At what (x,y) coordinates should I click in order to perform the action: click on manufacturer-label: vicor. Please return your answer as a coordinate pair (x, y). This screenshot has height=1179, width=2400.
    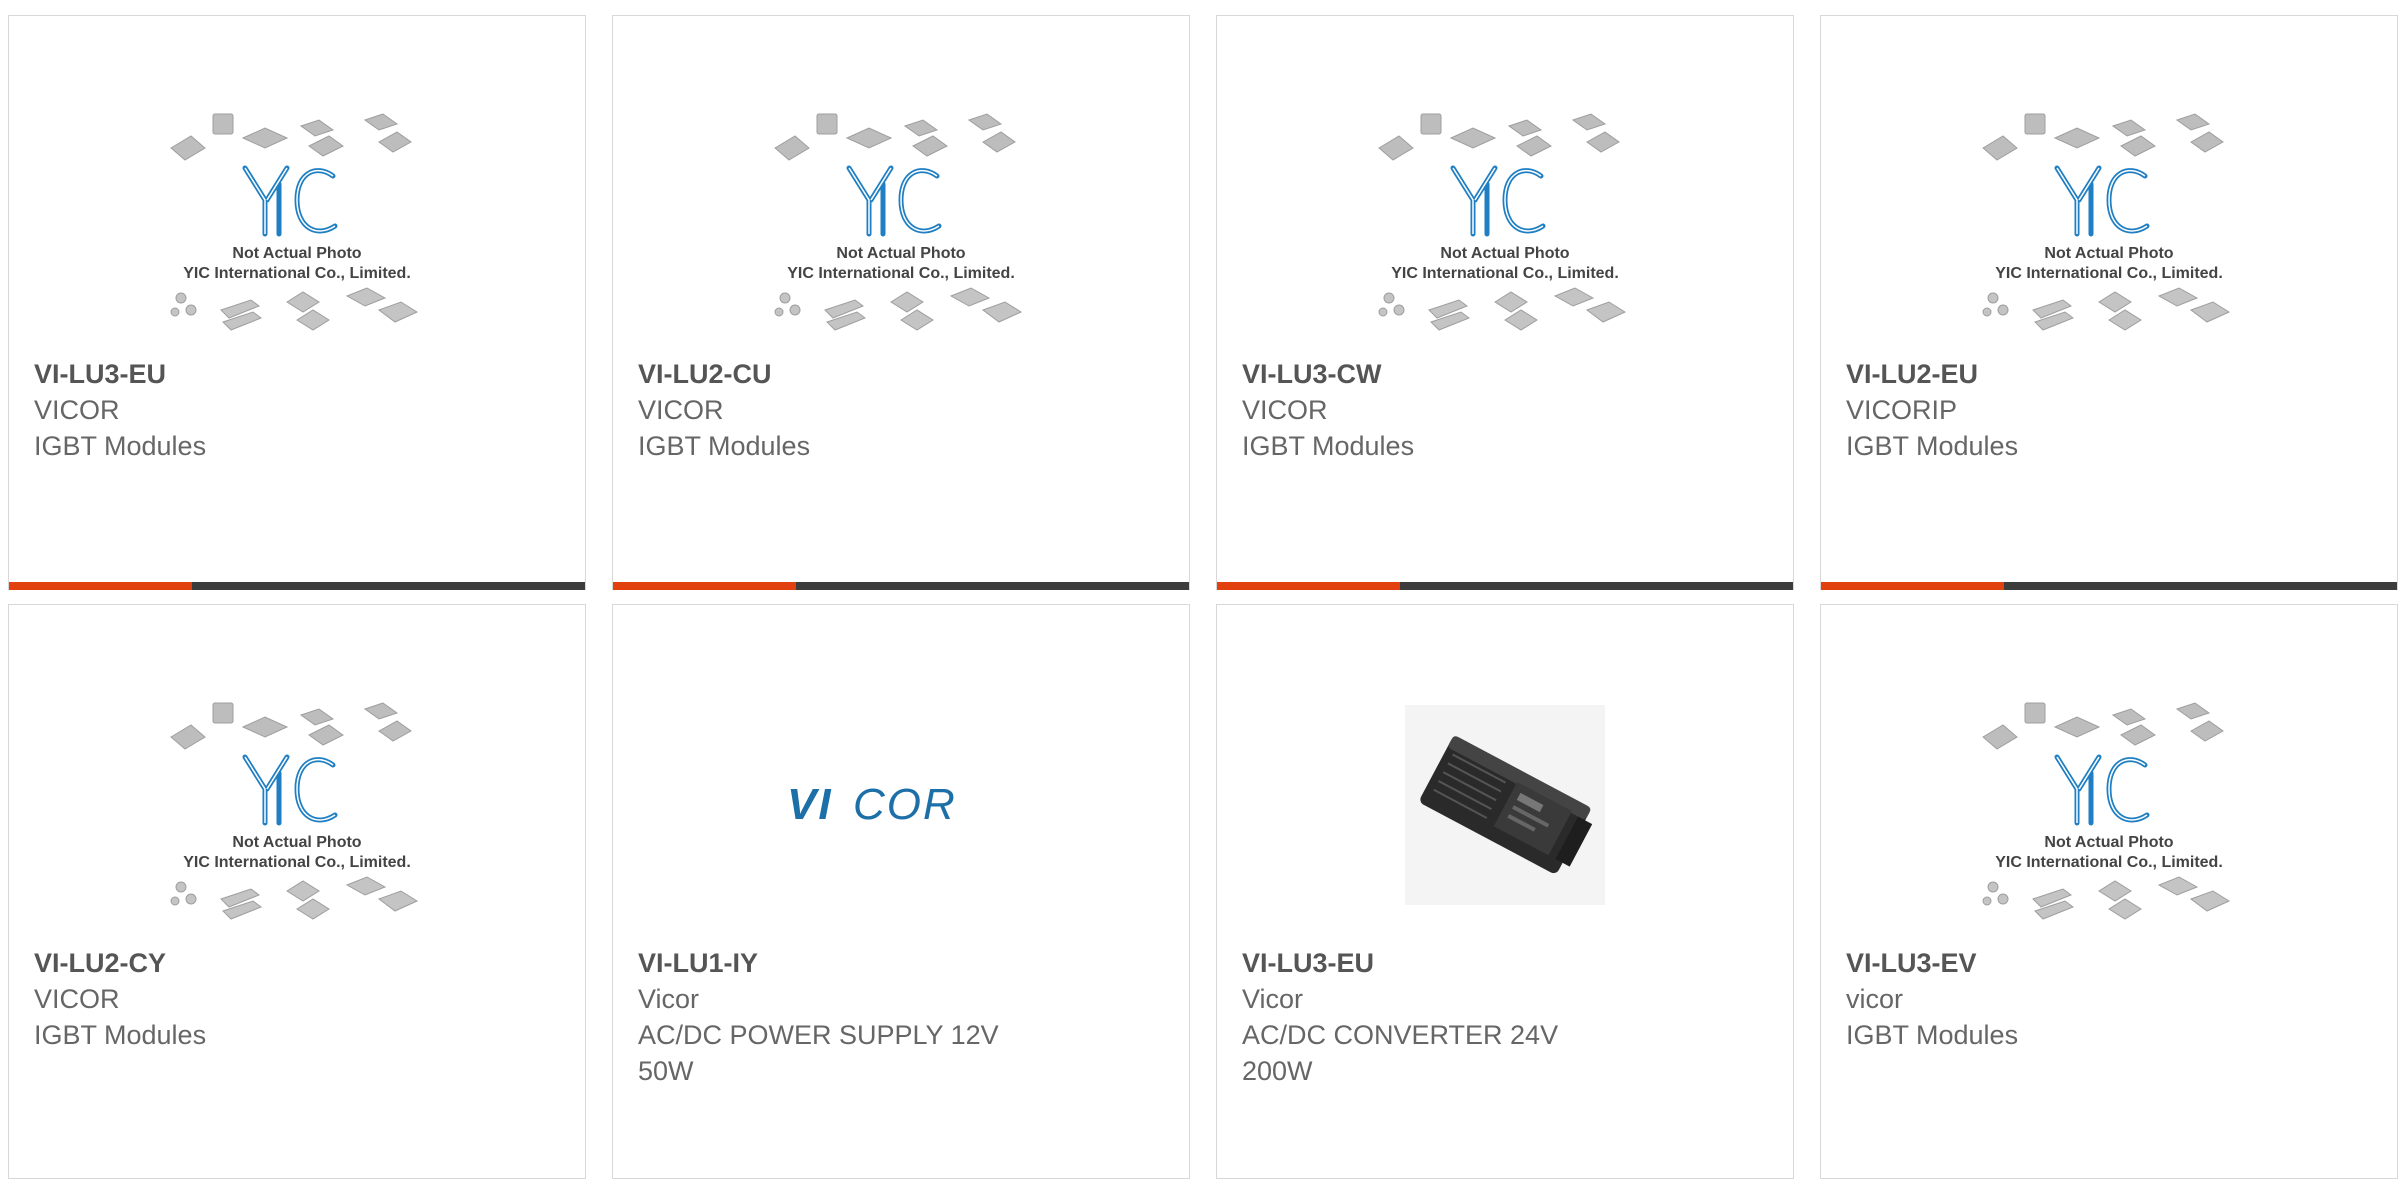
    Looking at the image, I should click on (1875, 999).